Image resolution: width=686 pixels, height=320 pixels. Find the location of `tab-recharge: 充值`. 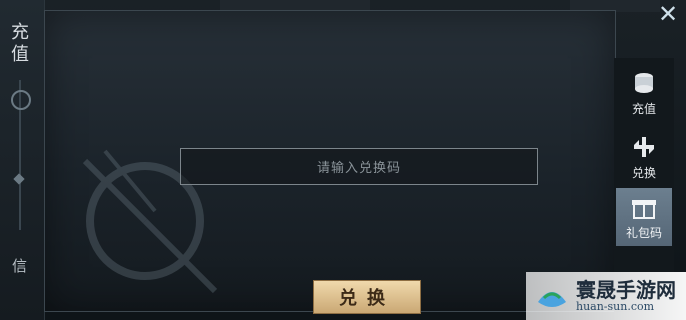

tab-recharge: 充值 is located at coordinates (644, 93).